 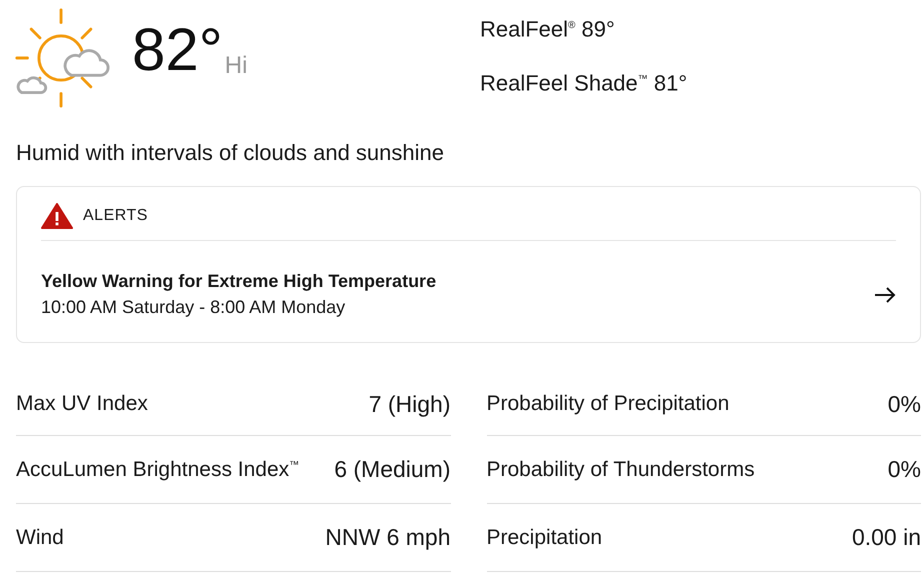 What do you see at coordinates (468, 279) in the screenshot?
I see `alert-link: Yellow Warning for Extreme High Temperature 10:00 AM Saturday - 8:00 AM Monday` at bounding box center [468, 279].